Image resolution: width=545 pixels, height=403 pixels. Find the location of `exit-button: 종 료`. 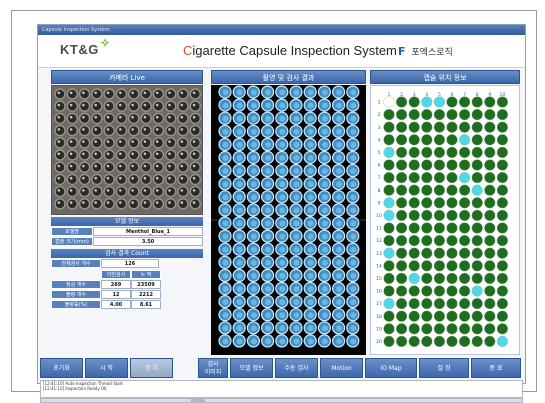

exit-button: 종 료 is located at coordinates (496, 368).